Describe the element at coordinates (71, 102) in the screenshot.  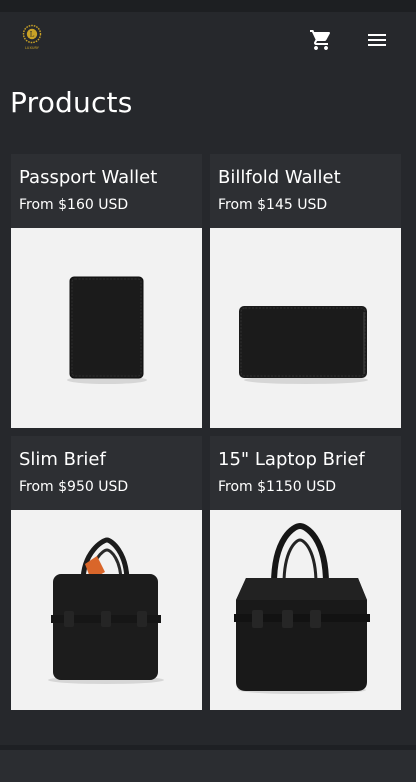
I see `page-title: Products` at that location.